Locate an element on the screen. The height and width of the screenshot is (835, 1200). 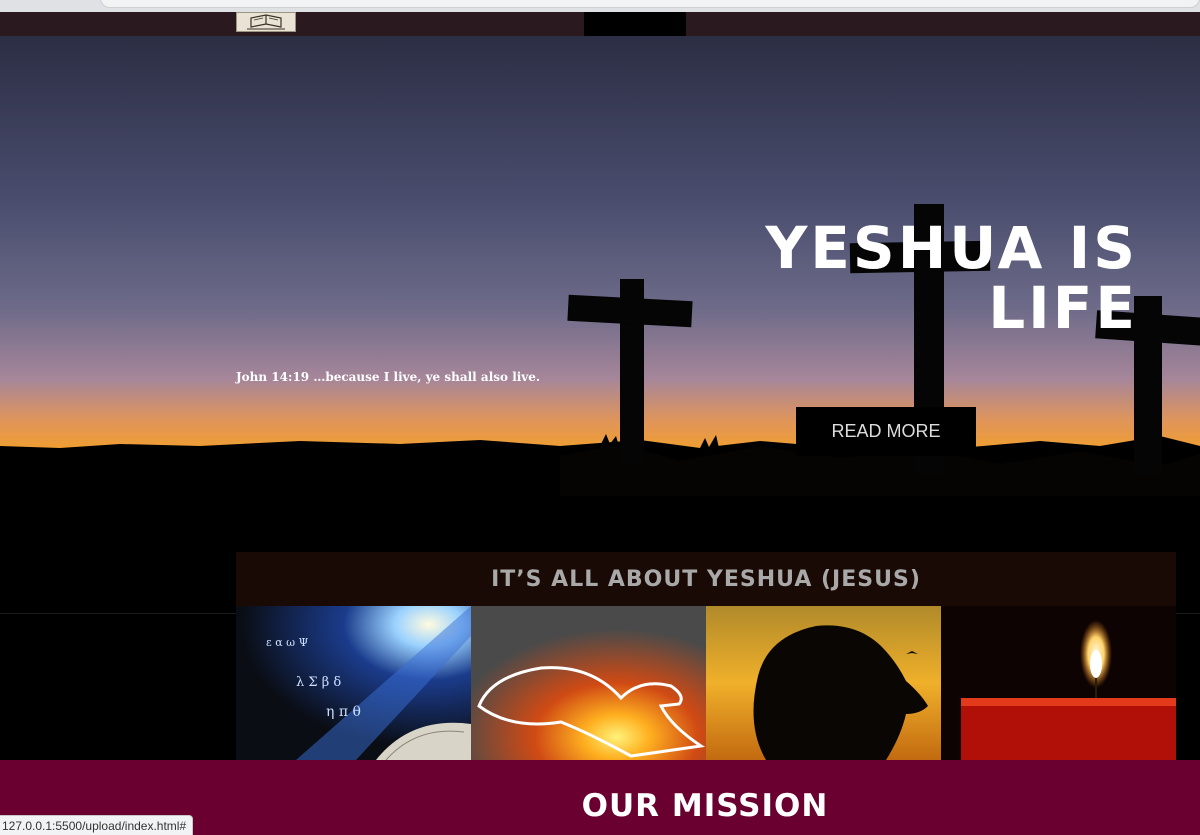
gallery-tile: ε α ω Ψ λ Σ β δ η π θ is located at coordinates (353, 683).